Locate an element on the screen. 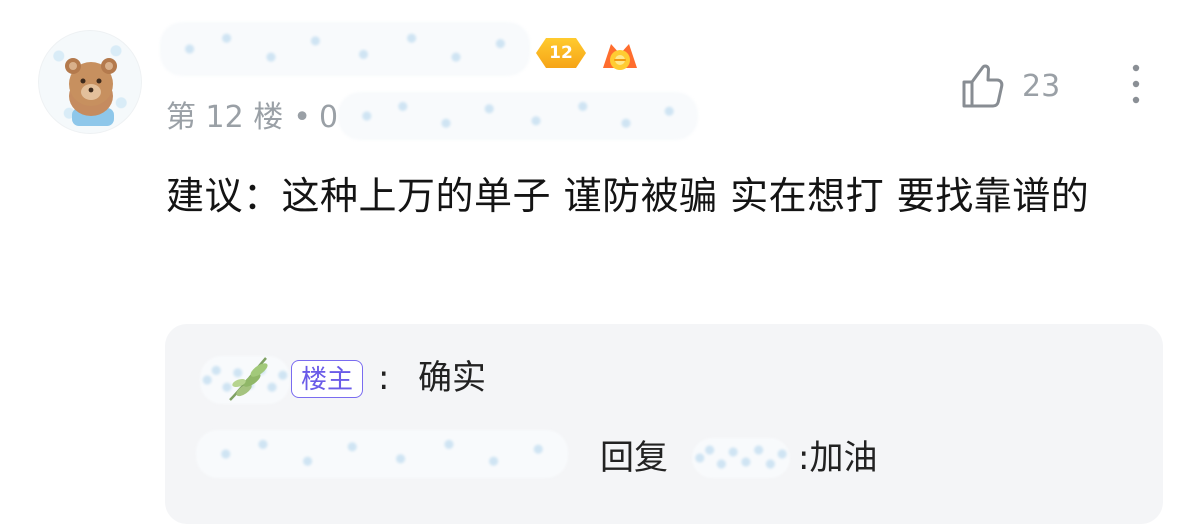  floor-label: 第 12 楼 is located at coordinates (225, 117).